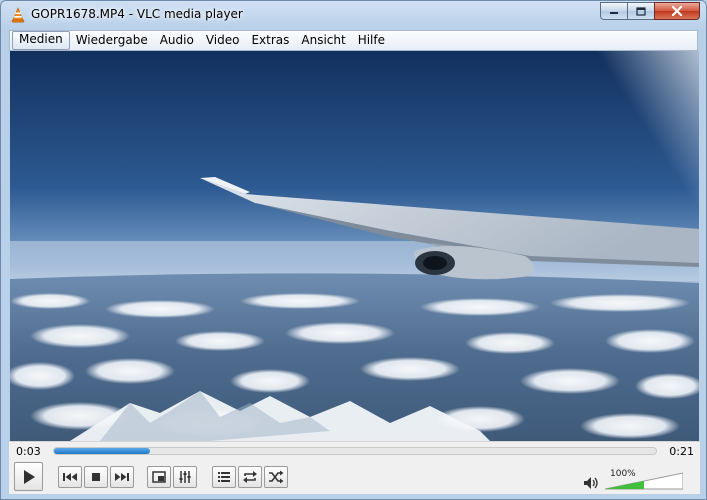  What do you see at coordinates (270, 40) in the screenshot?
I see `menu-extras: Extras` at bounding box center [270, 40].